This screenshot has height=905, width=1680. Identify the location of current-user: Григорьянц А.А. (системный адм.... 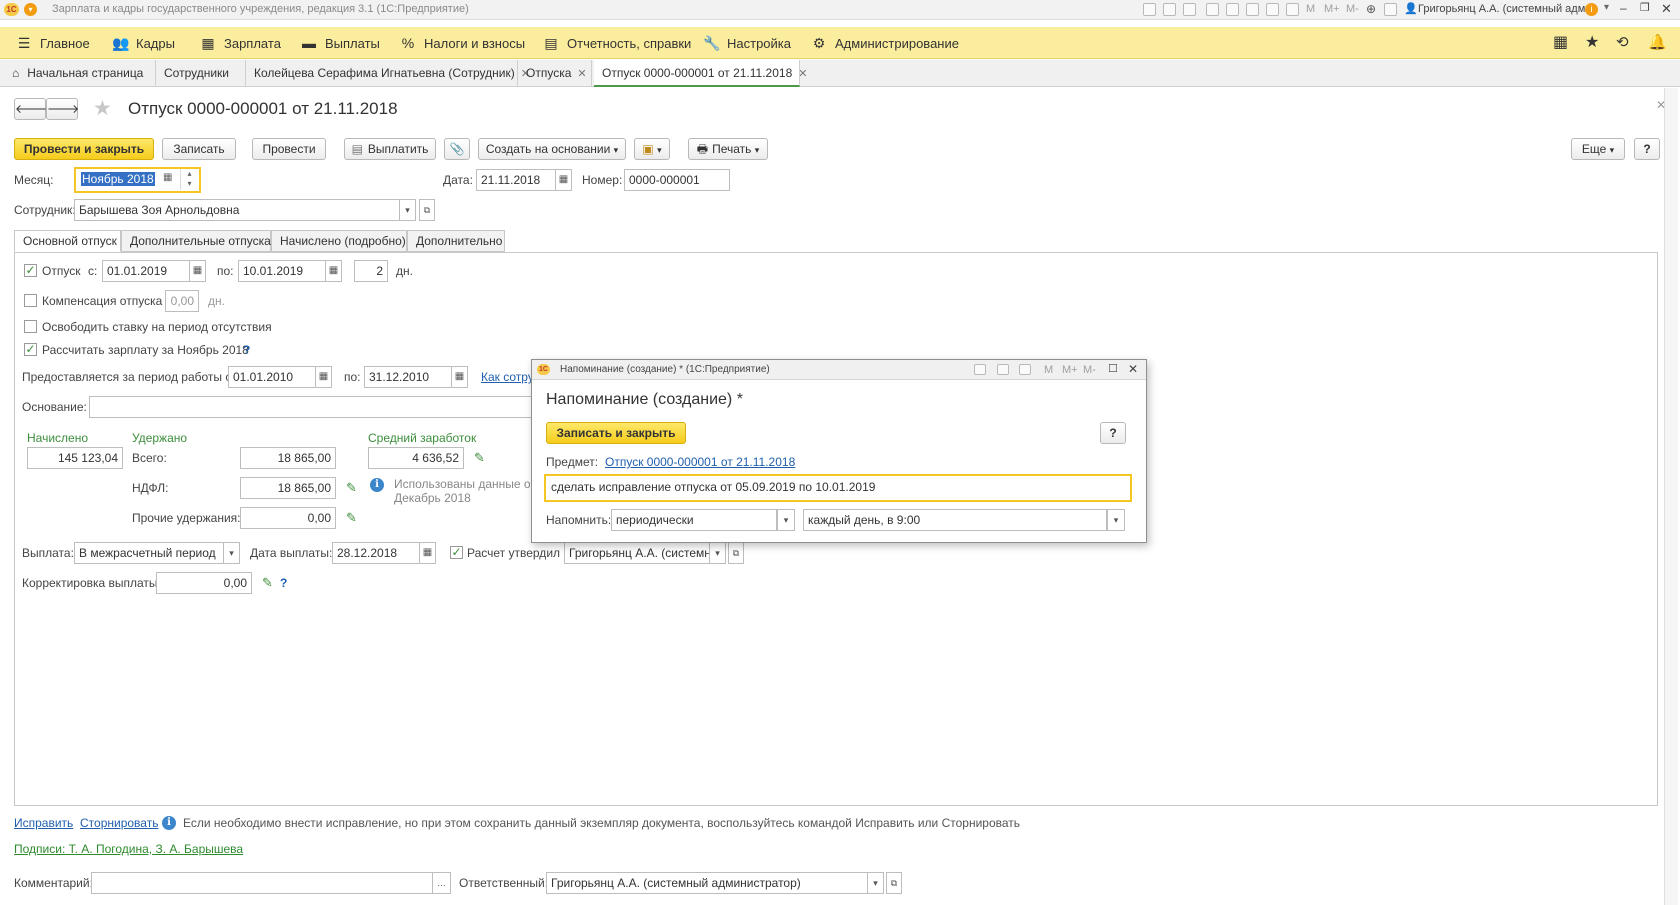
(1506, 9).